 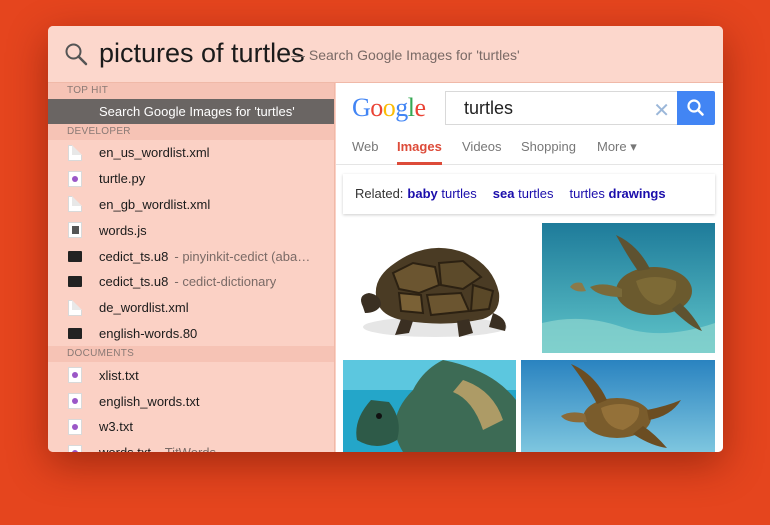 What do you see at coordinates (191, 132) in the screenshot?
I see `section-header-developer: DEVELOPER` at bounding box center [191, 132].